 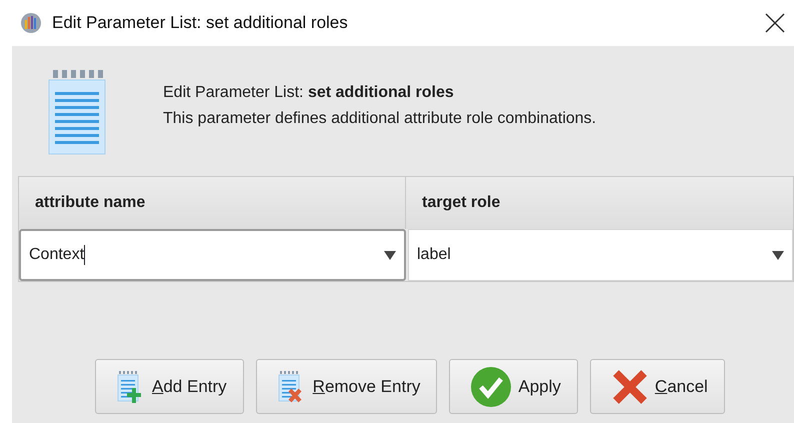 I want to click on column-header: target role, so click(x=461, y=203).